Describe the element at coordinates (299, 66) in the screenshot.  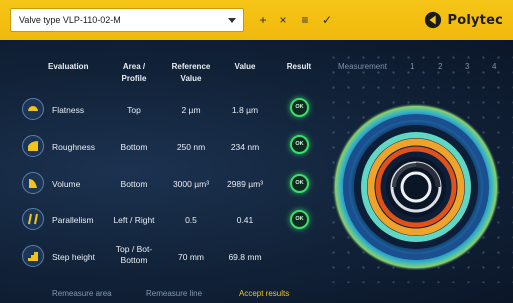
I see `header-result: Result` at that location.